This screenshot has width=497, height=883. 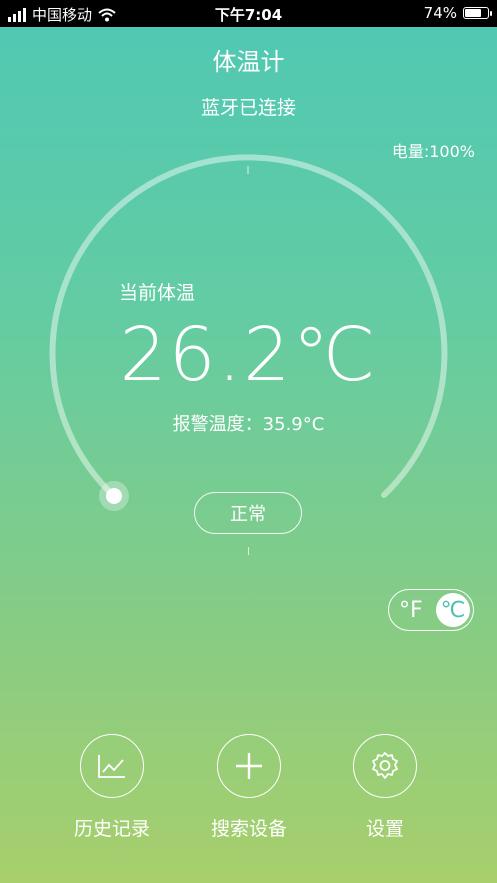 I want to click on status-badge: 正常, so click(x=248, y=513).